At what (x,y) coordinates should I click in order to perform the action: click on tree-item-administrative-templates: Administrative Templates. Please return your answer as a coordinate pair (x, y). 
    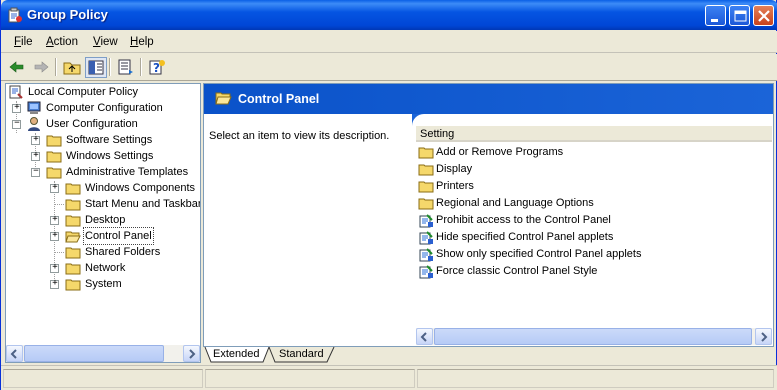
    Looking at the image, I should click on (117, 172).